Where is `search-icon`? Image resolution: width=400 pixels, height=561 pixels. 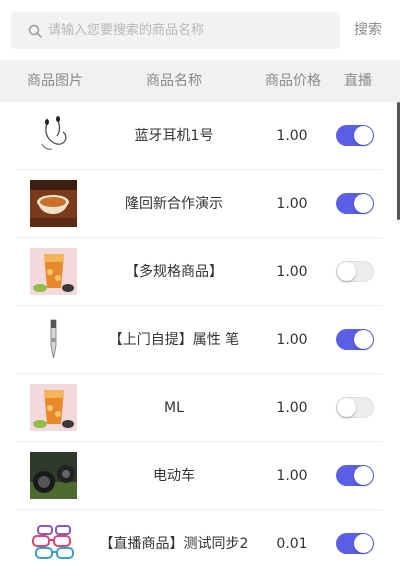 search-icon is located at coordinates (35, 31).